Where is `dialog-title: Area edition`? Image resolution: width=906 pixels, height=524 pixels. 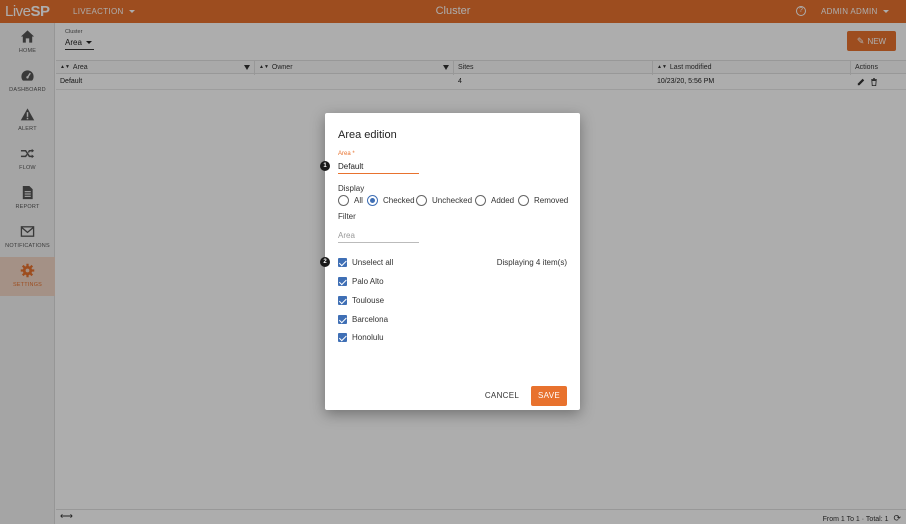
dialog-title: Area edition is located at coordinates (367, 135).